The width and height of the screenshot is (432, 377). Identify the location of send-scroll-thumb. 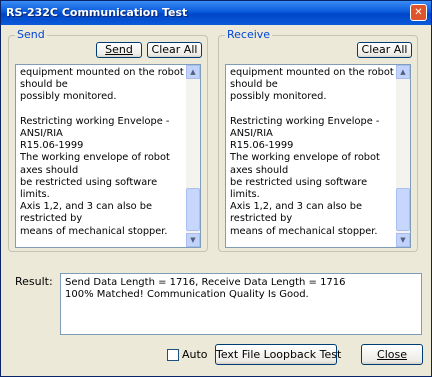
(193, 209).